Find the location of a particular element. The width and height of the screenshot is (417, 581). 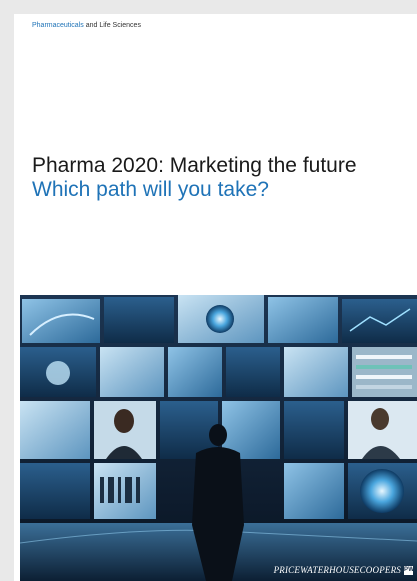

pwc-logo-icon: PW is located at coordinates (409, 570).